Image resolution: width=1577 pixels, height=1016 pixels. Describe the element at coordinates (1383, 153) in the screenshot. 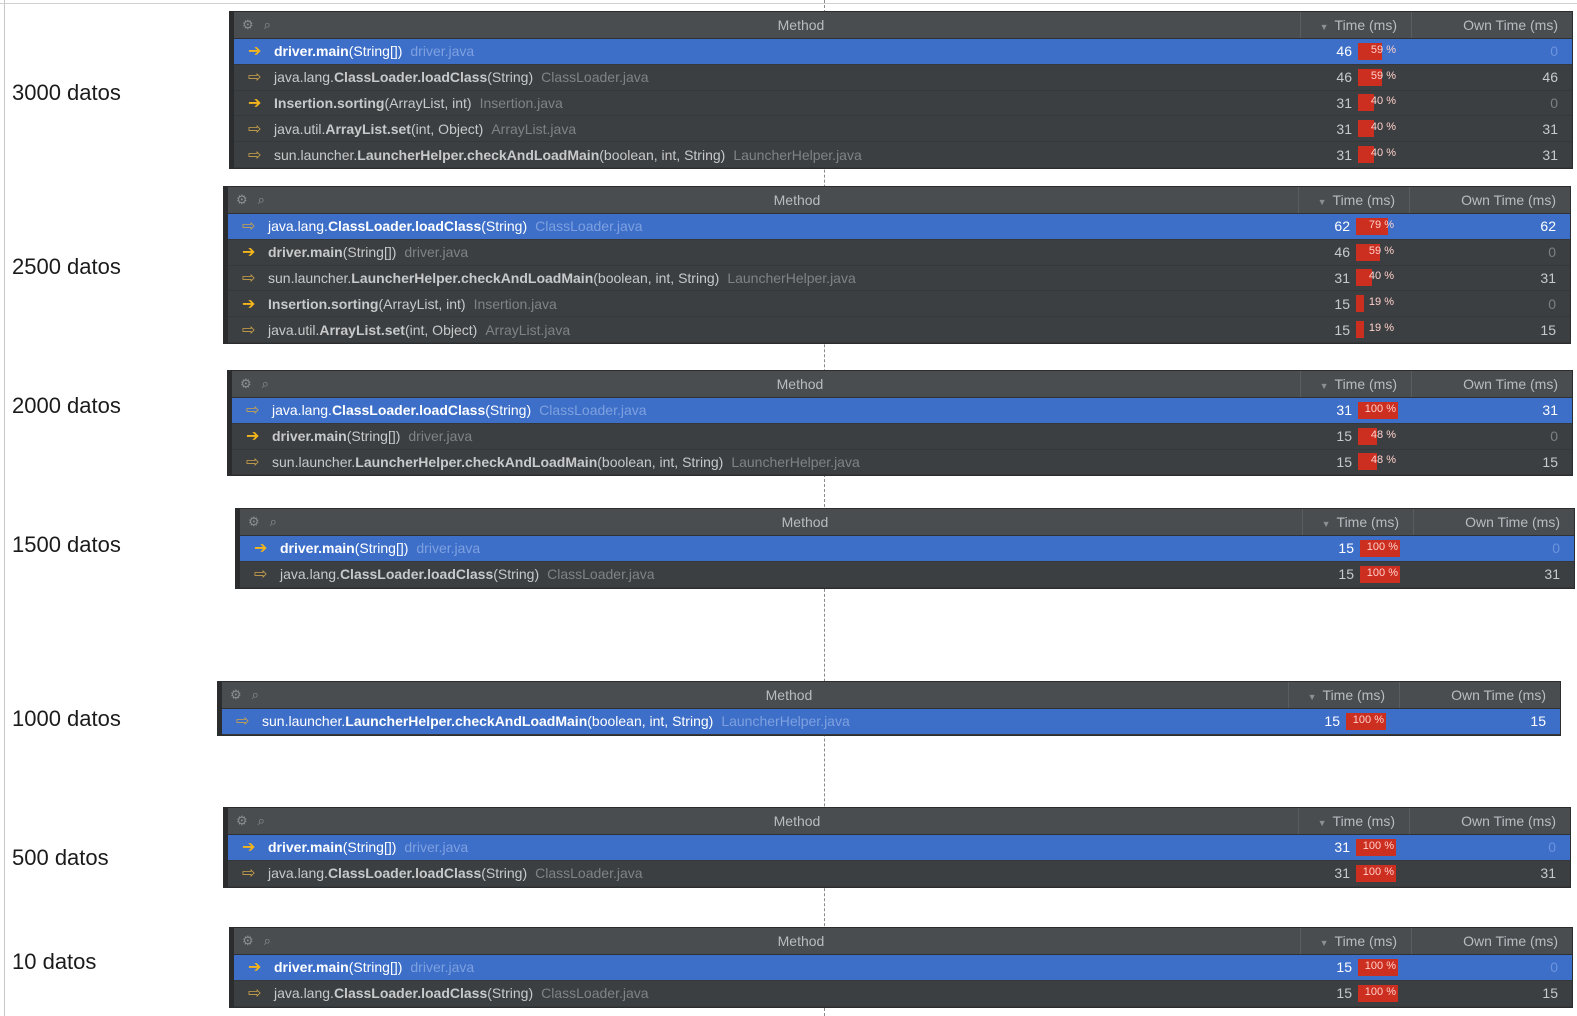

I see `percent-label: 40 %` at that location.